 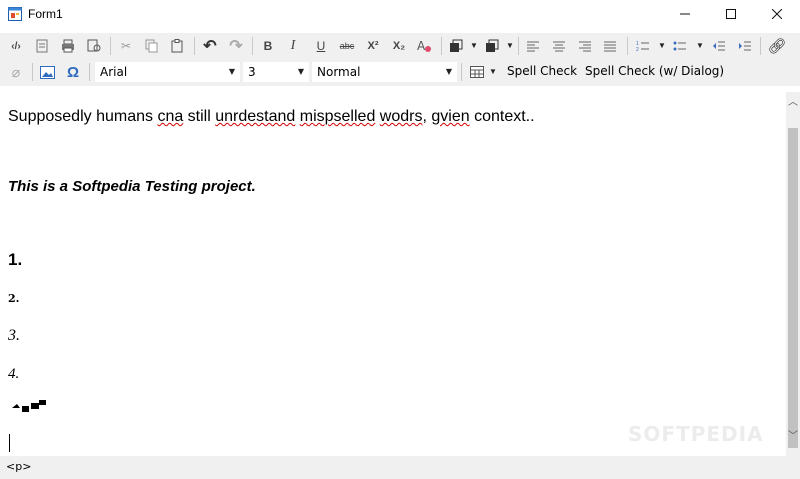 I want to click on maximize-icon, so click(x=731, y=14).